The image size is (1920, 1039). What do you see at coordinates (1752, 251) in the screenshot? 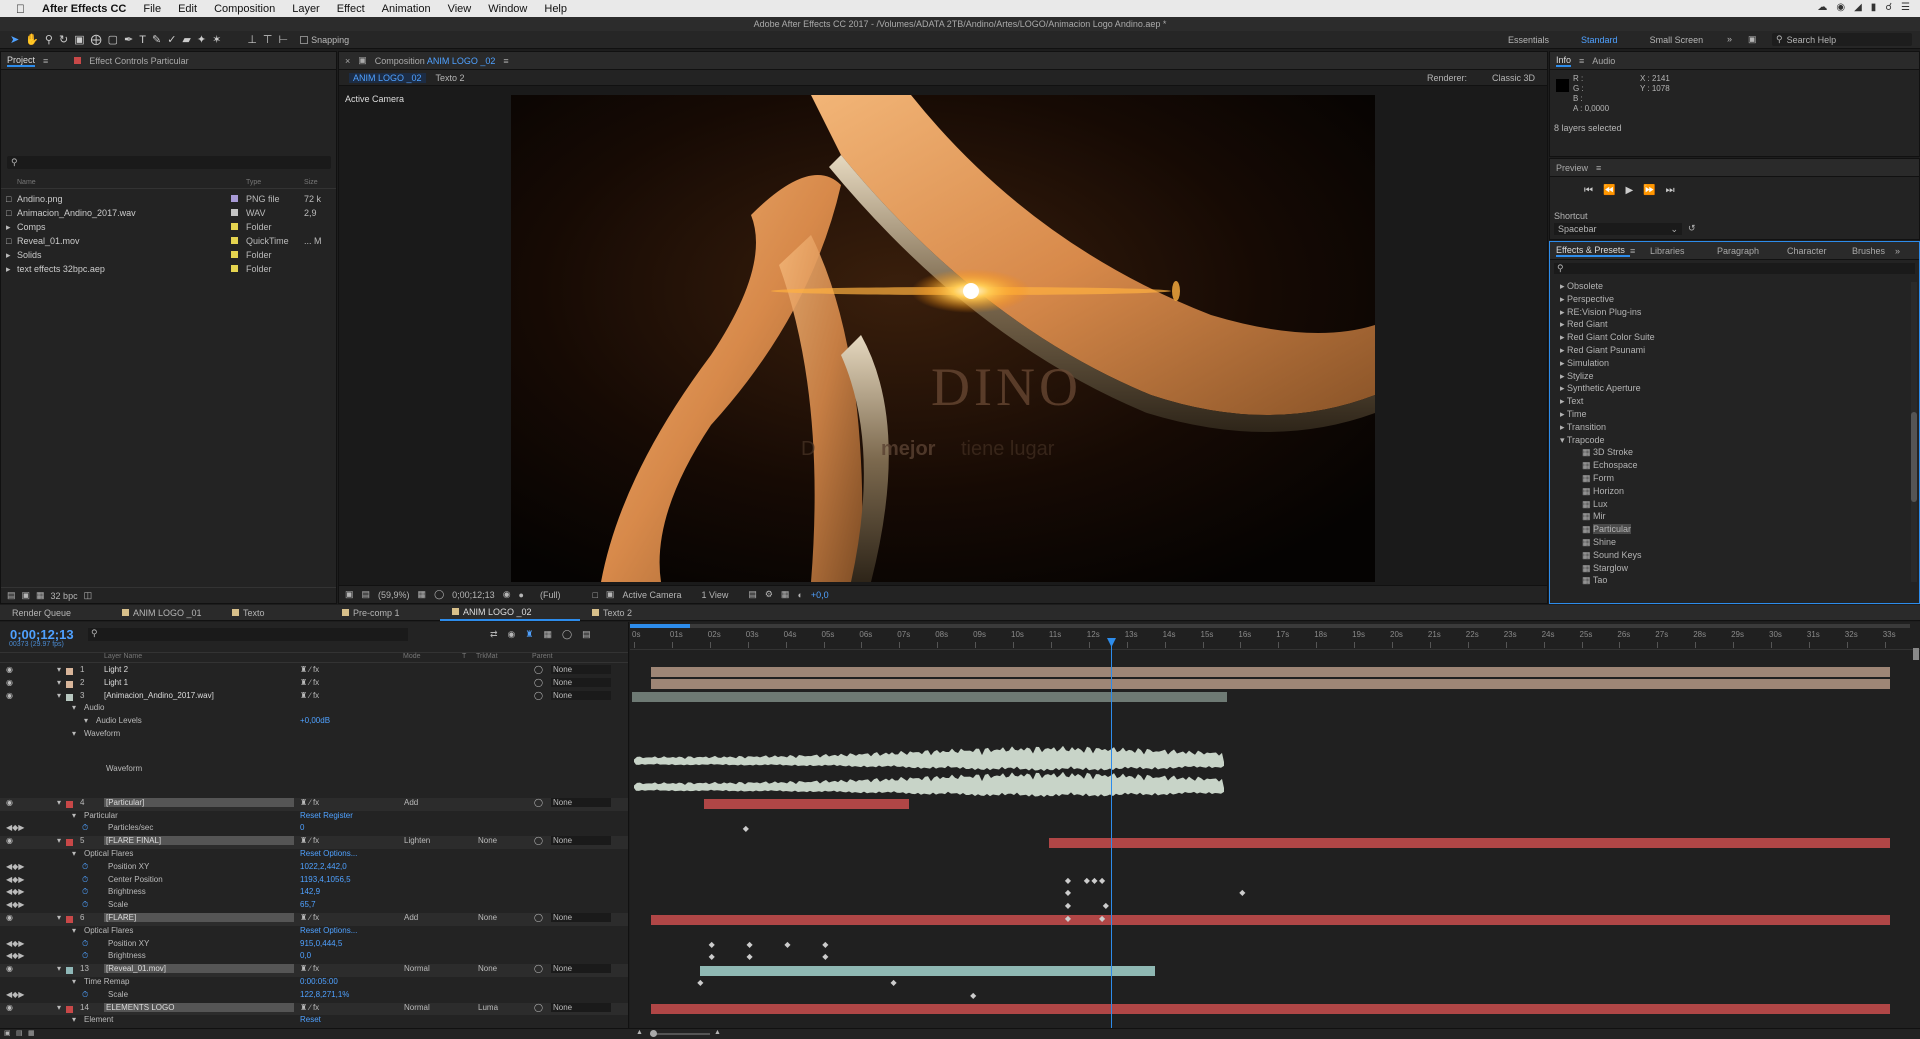
I see `tab-paragraph: Paragraph` at bounding box center [1752, 251].